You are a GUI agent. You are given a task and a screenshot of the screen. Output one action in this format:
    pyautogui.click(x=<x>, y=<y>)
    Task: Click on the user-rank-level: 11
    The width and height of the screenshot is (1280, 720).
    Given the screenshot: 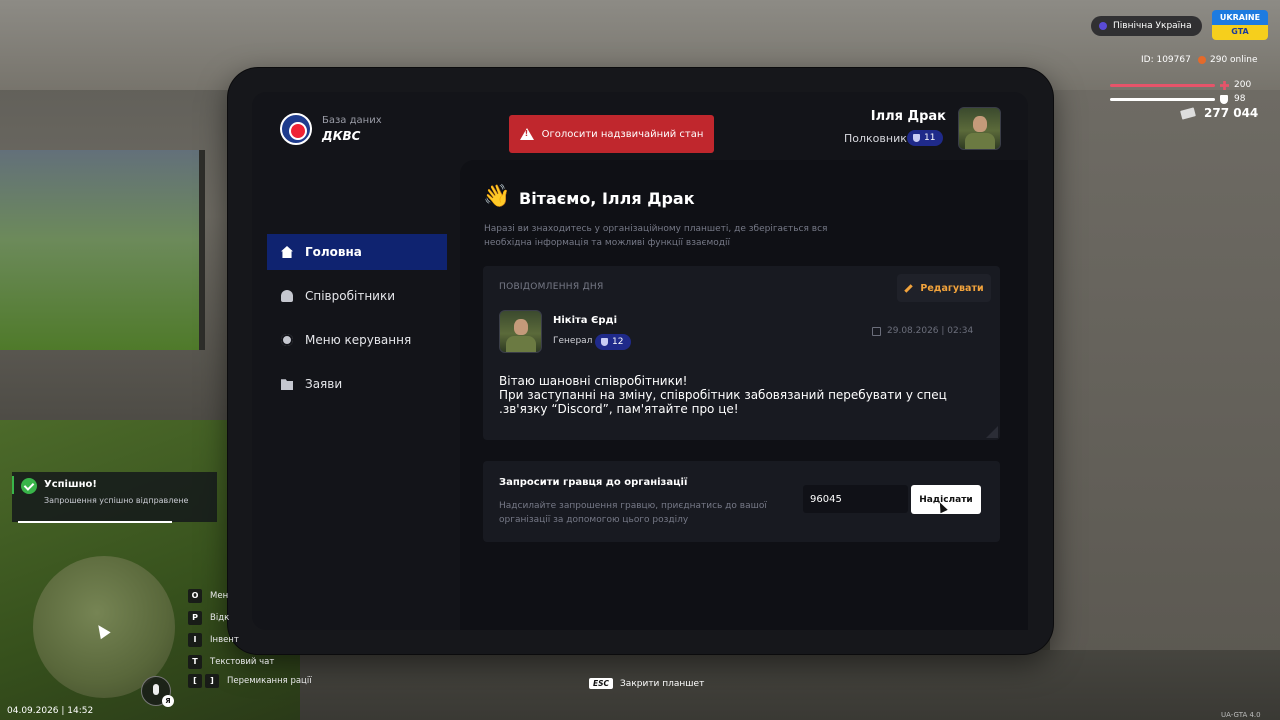 What is the action you would take?
    pyautogui.click(x=930, y=138)
    